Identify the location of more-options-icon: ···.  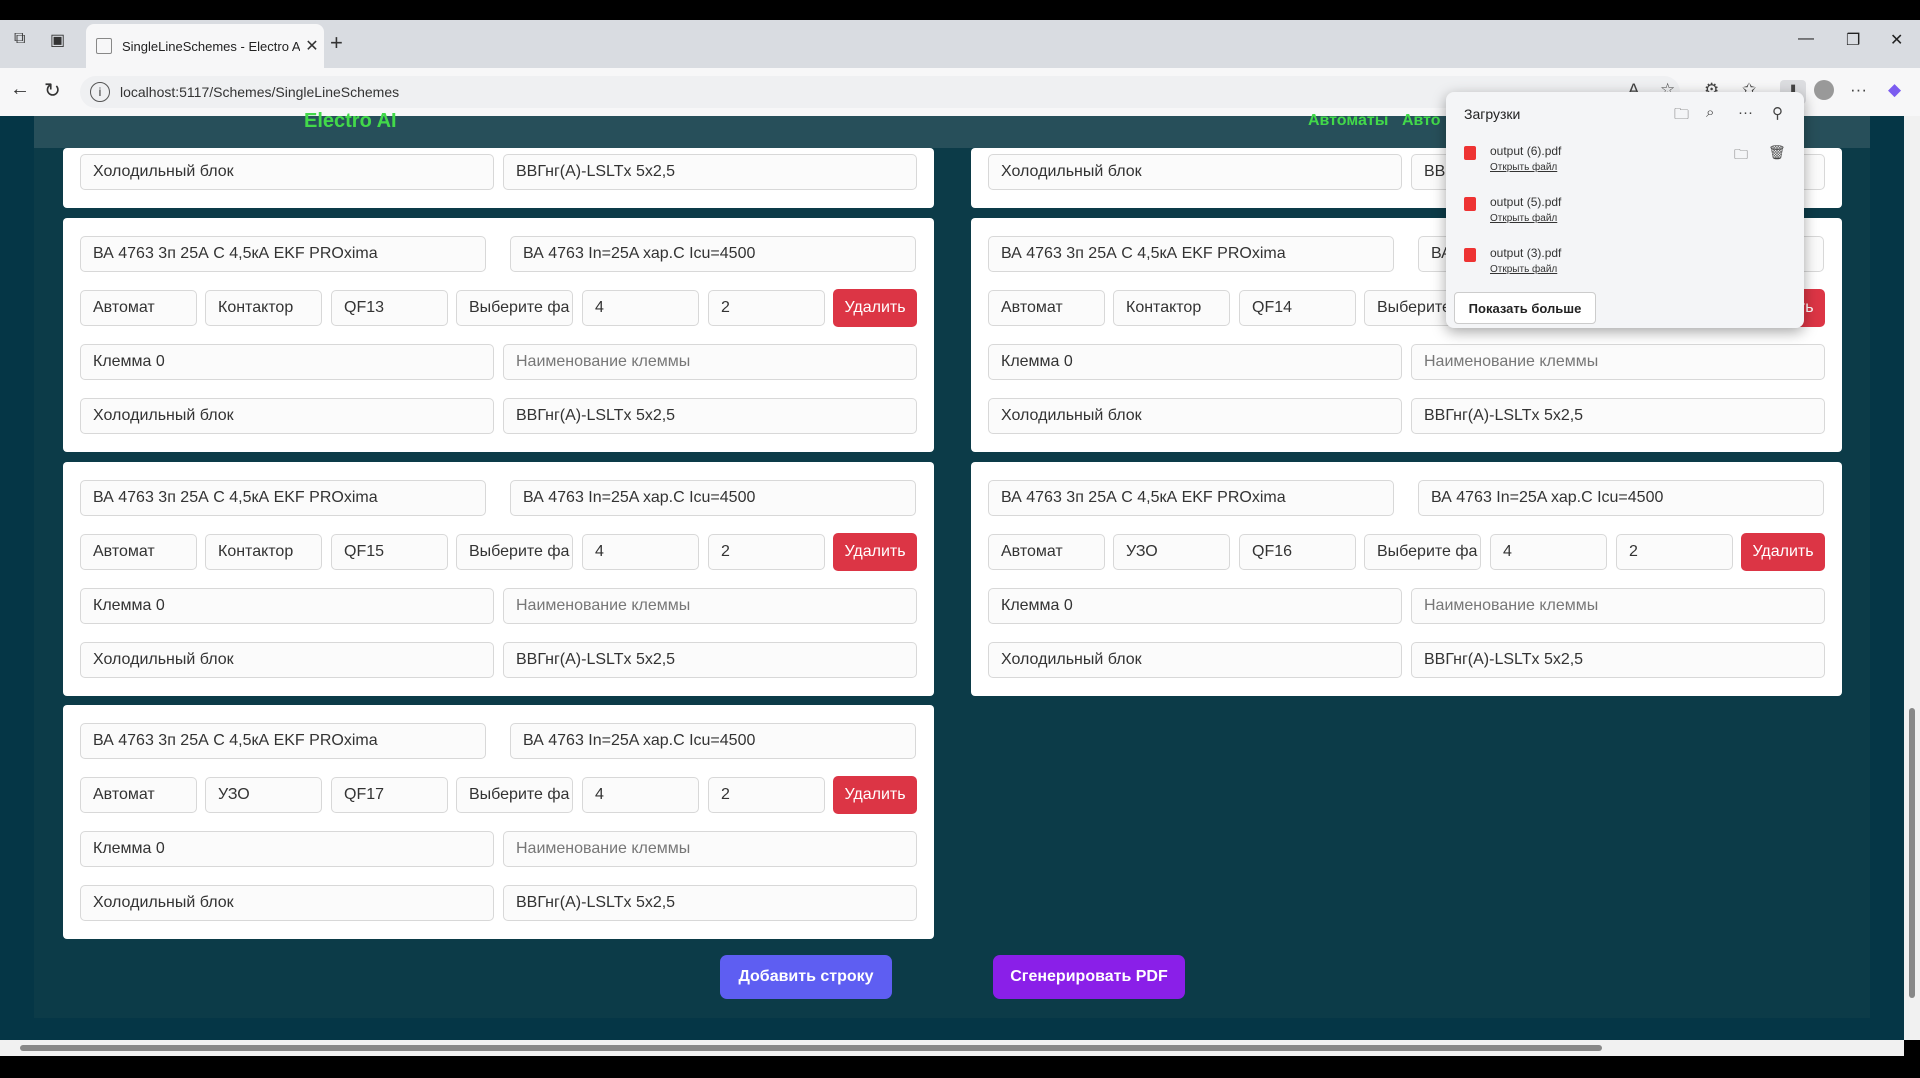
(1745, 112).